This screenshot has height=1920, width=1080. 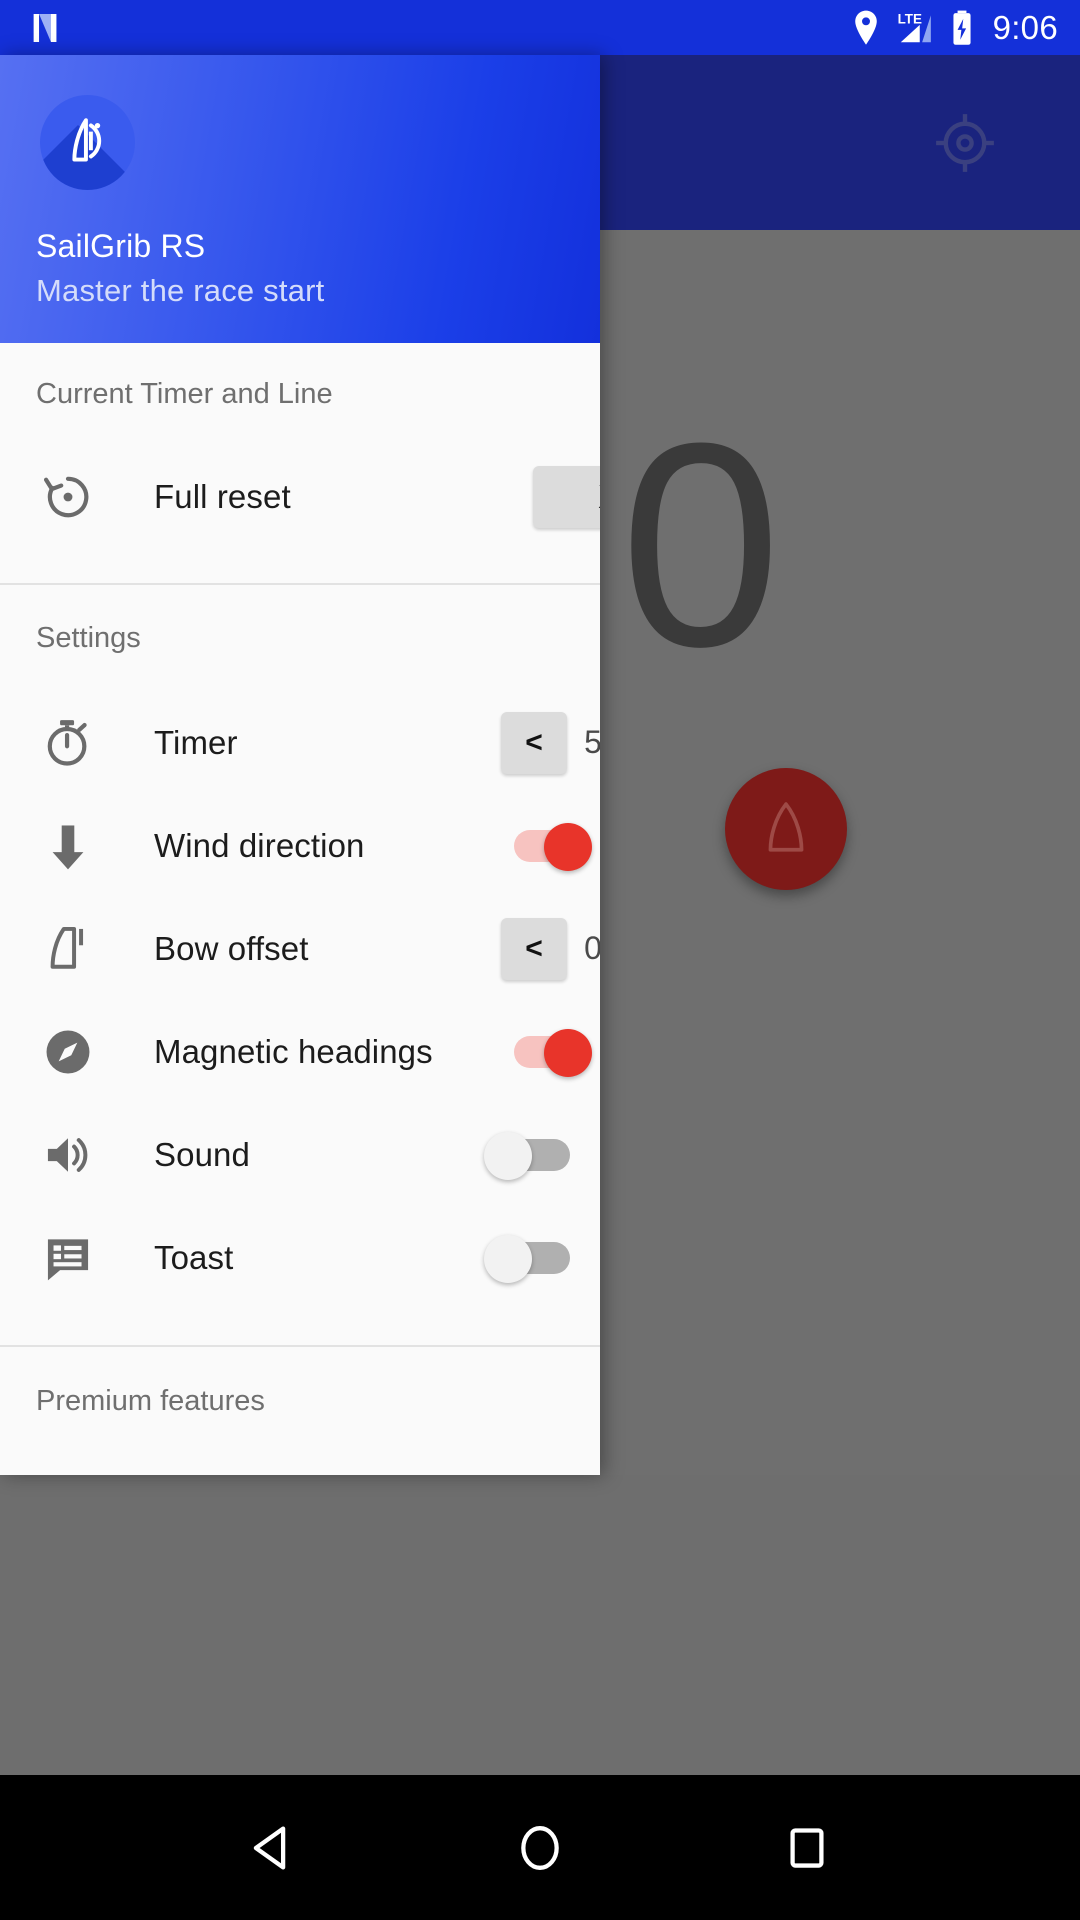 I want to click on drawer-row-bow-offset: Bow offset < 0 >, so click(x=300, y=948).